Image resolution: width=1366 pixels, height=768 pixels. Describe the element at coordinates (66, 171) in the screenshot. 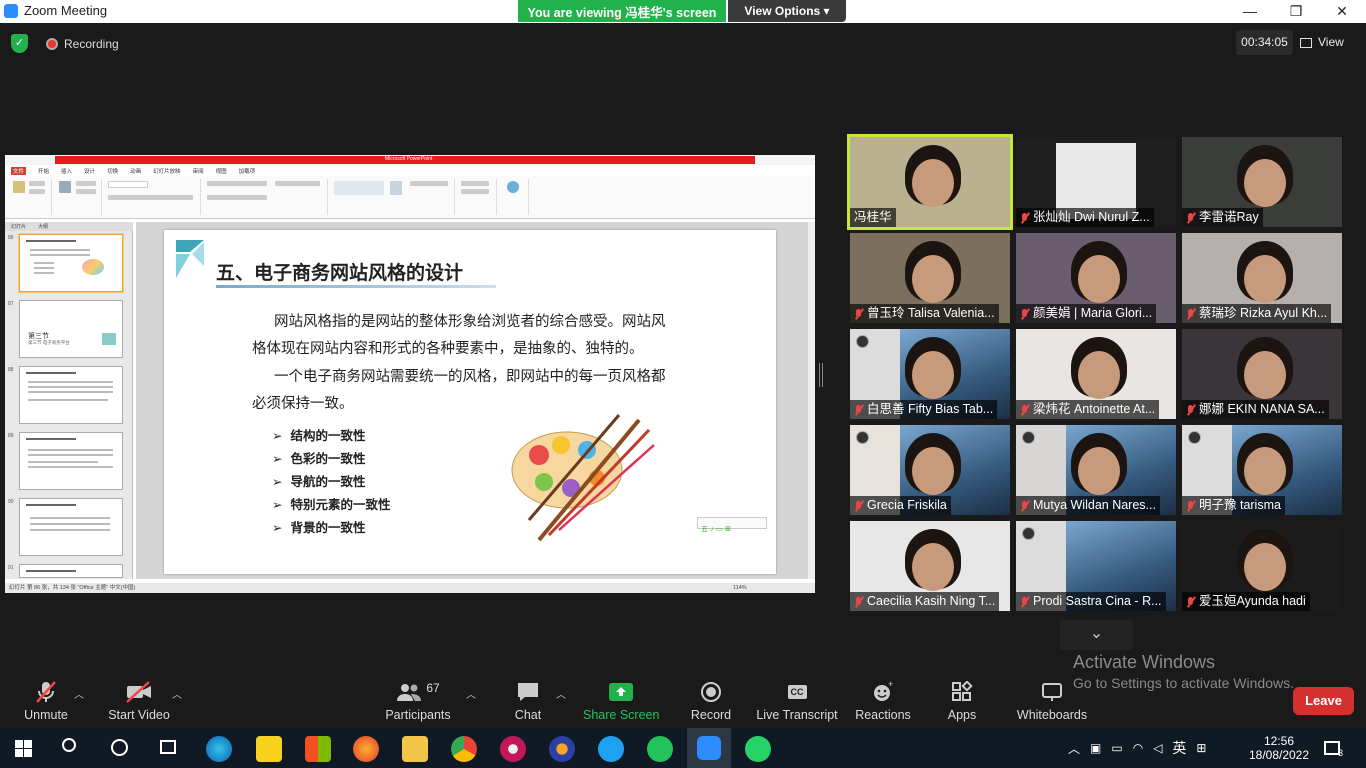

I see `ppt-tab: 插入` at that location.